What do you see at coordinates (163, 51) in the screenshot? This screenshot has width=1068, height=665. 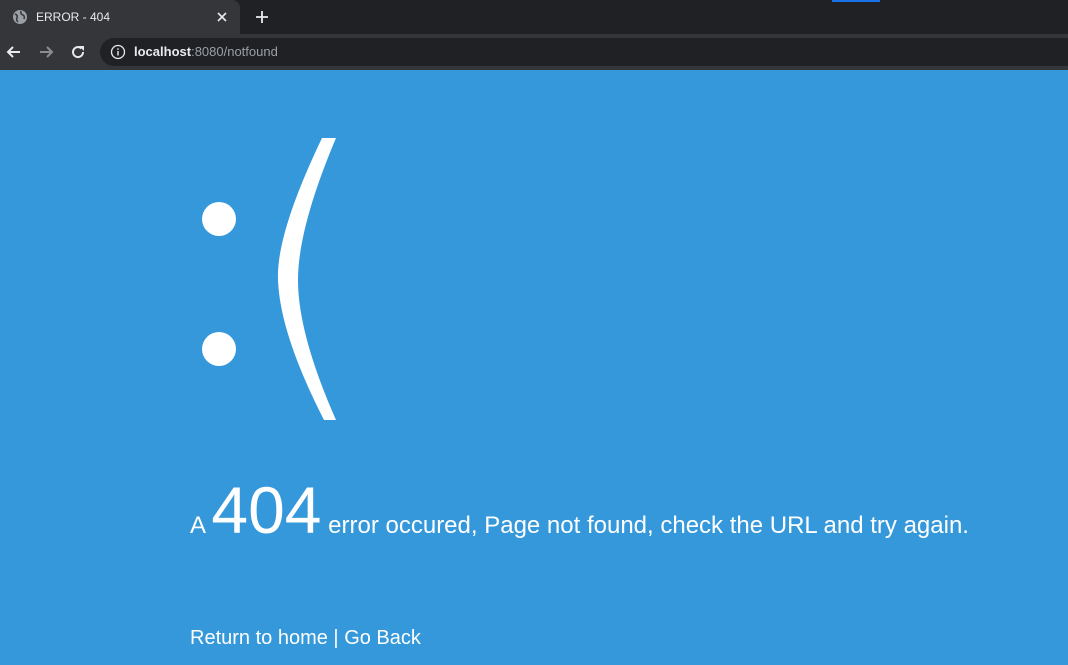 I see `url-host: localhost` at bounding box center [163, 51].